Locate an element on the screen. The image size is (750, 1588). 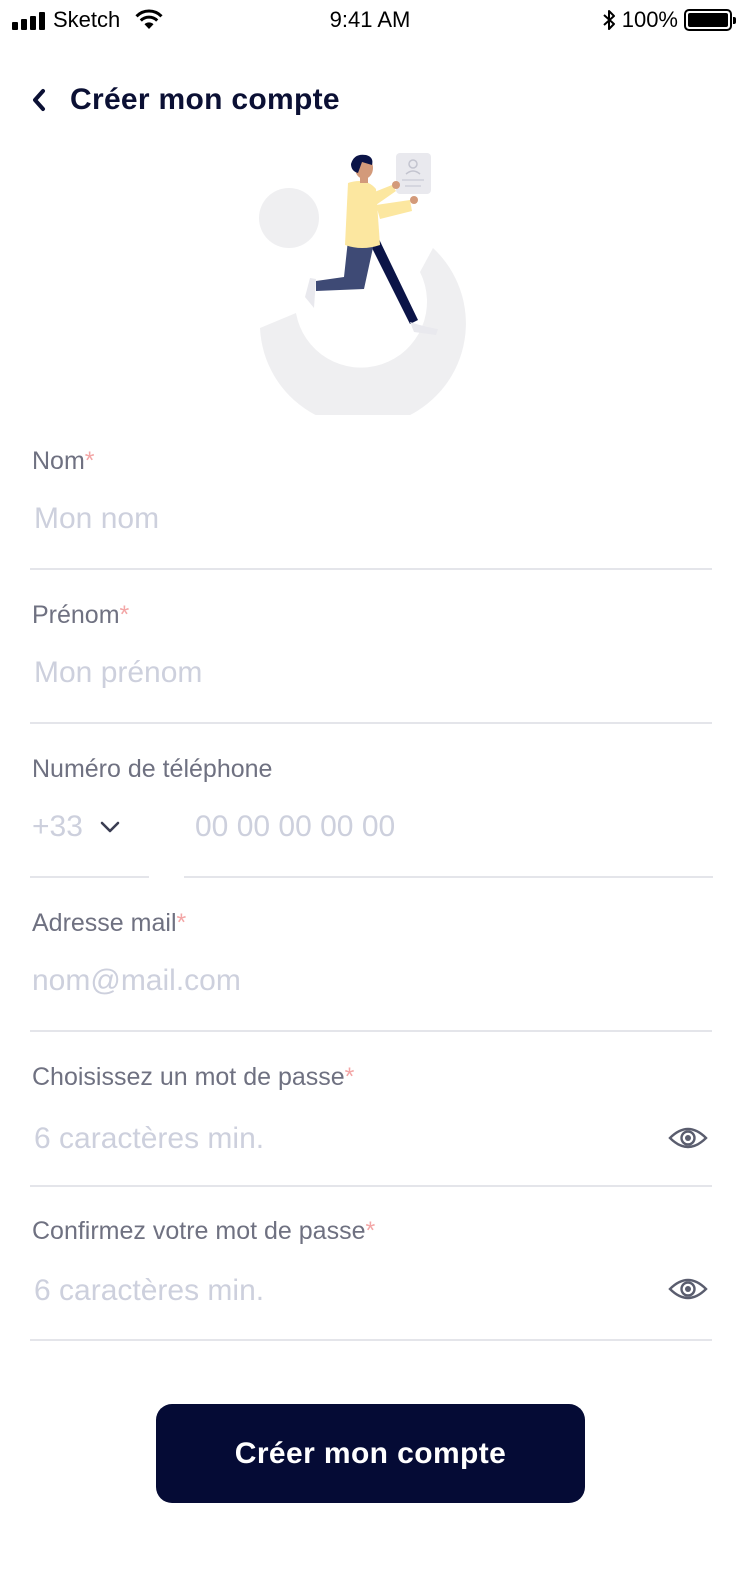
country-code-select: +33 is located at coordinates (76, 827).